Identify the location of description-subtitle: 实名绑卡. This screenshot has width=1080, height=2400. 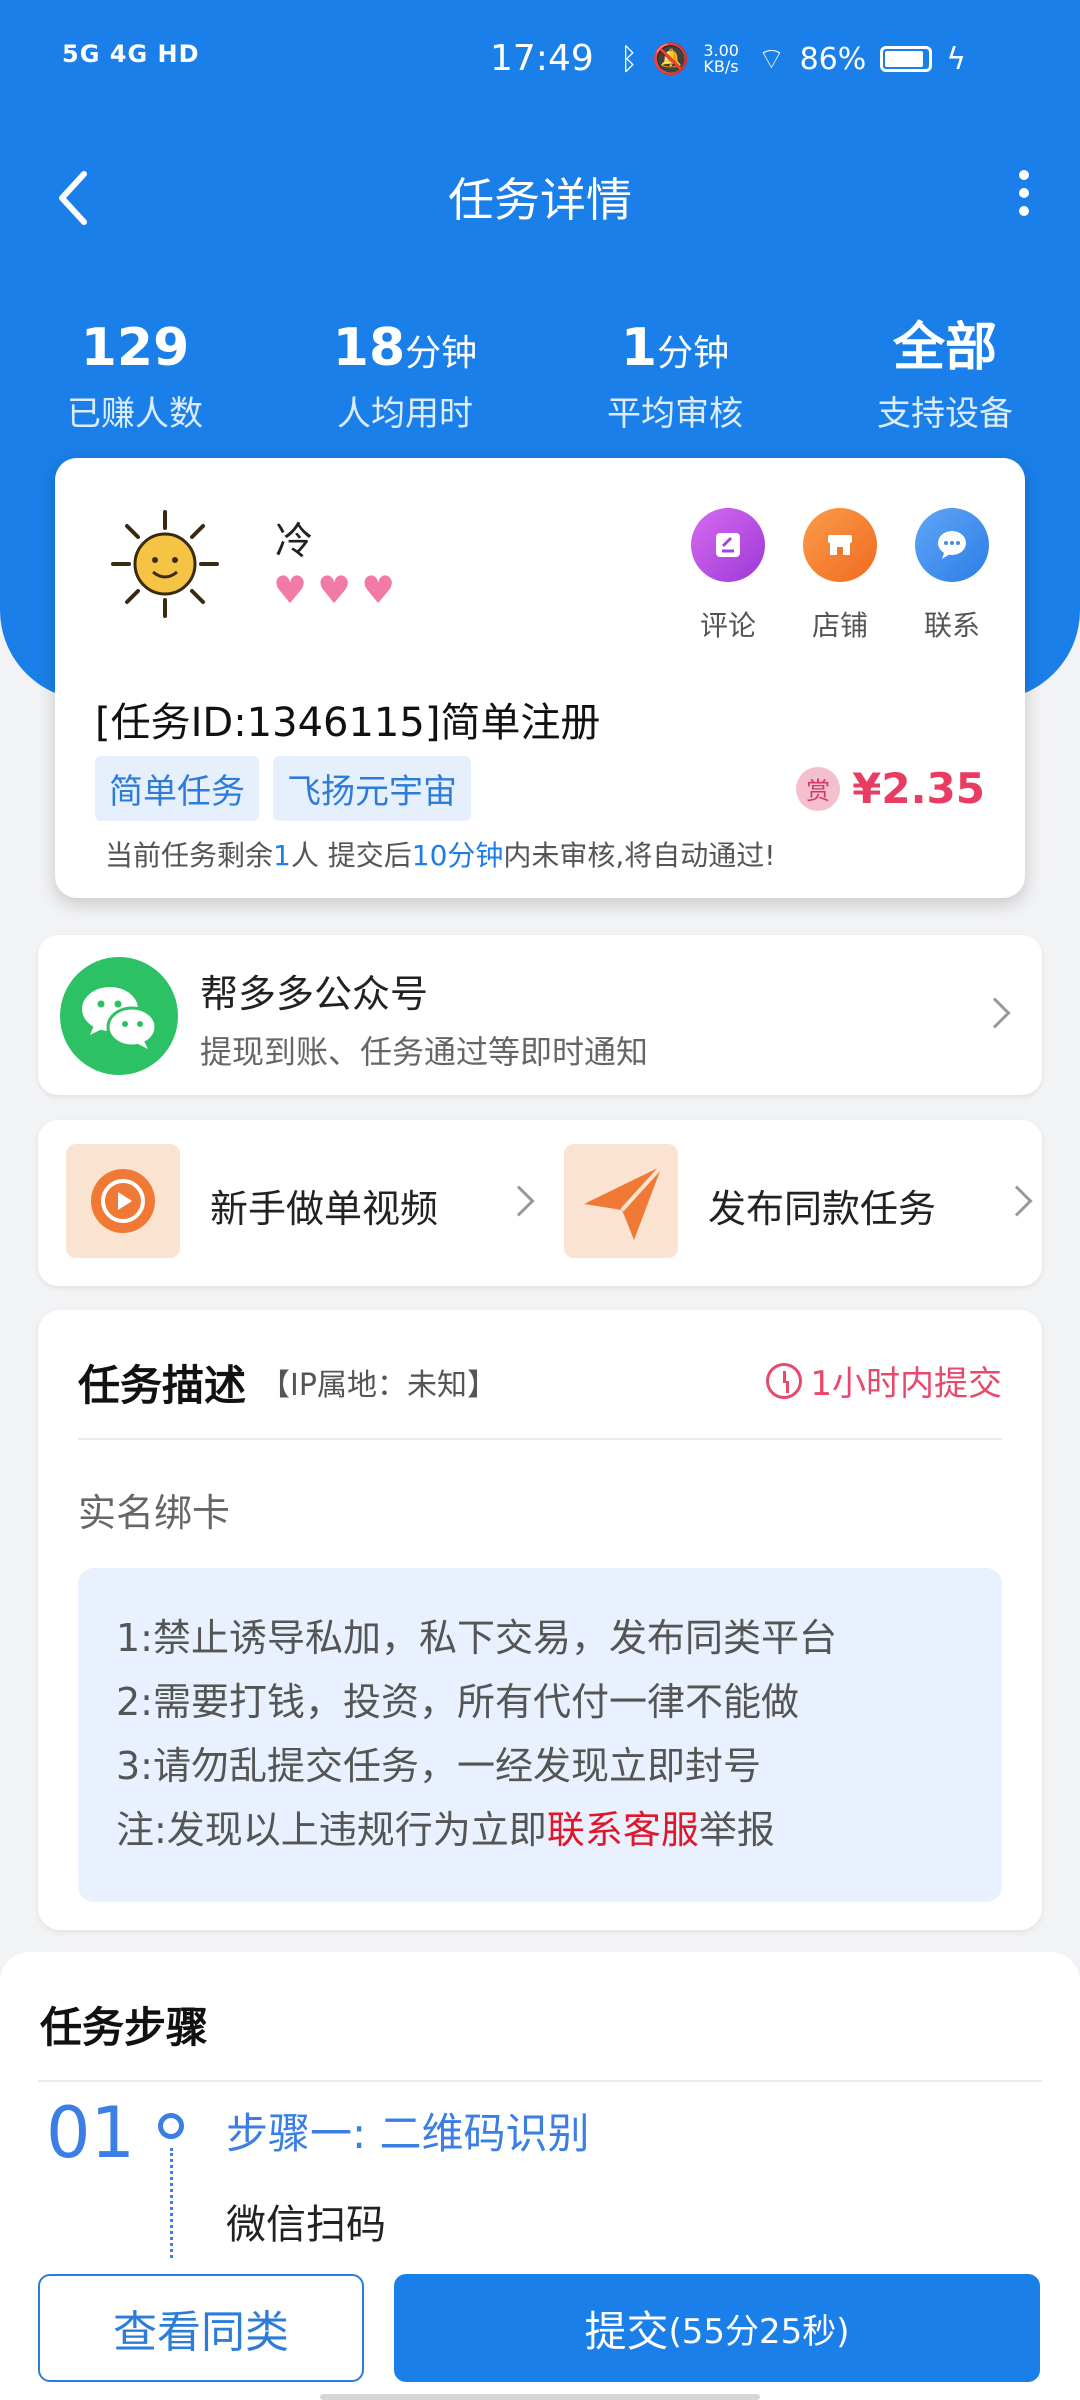
(154, 1513).